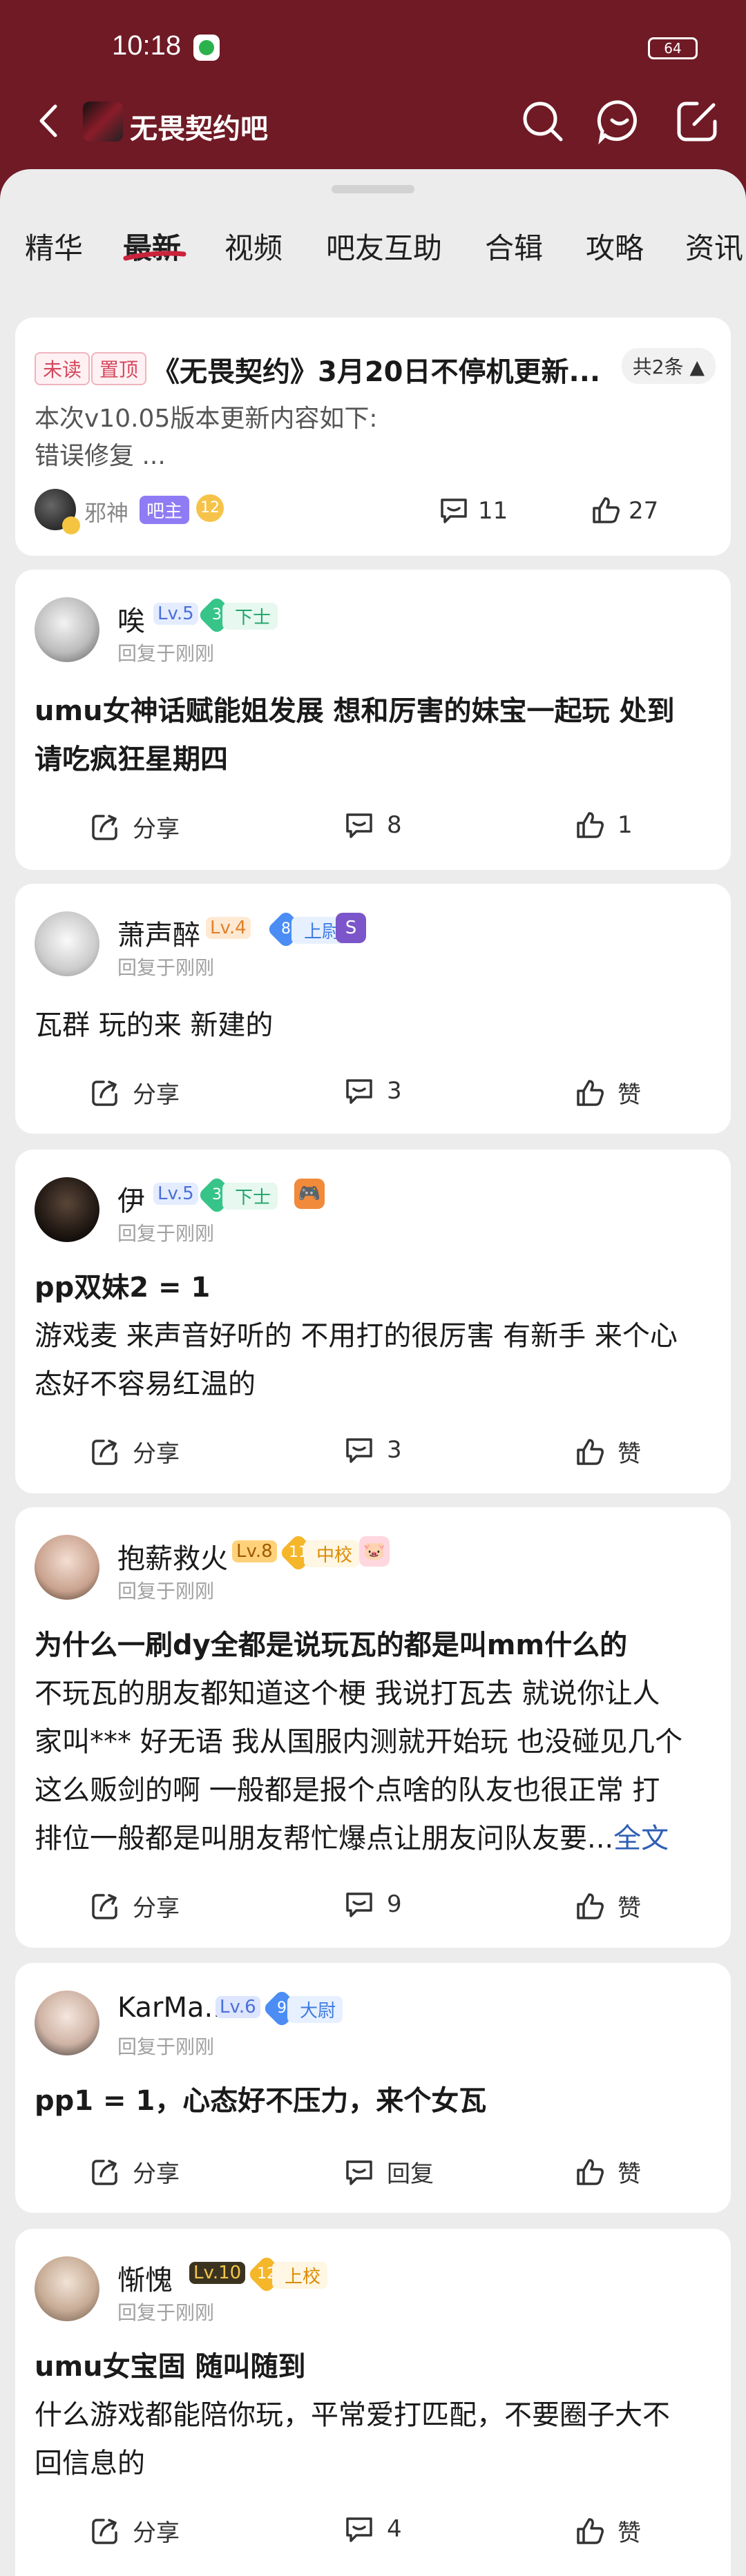  Describe the element at coordinates (90, 2463) in the screenshot. I see `post-body-line2: 回信息的` at that location.